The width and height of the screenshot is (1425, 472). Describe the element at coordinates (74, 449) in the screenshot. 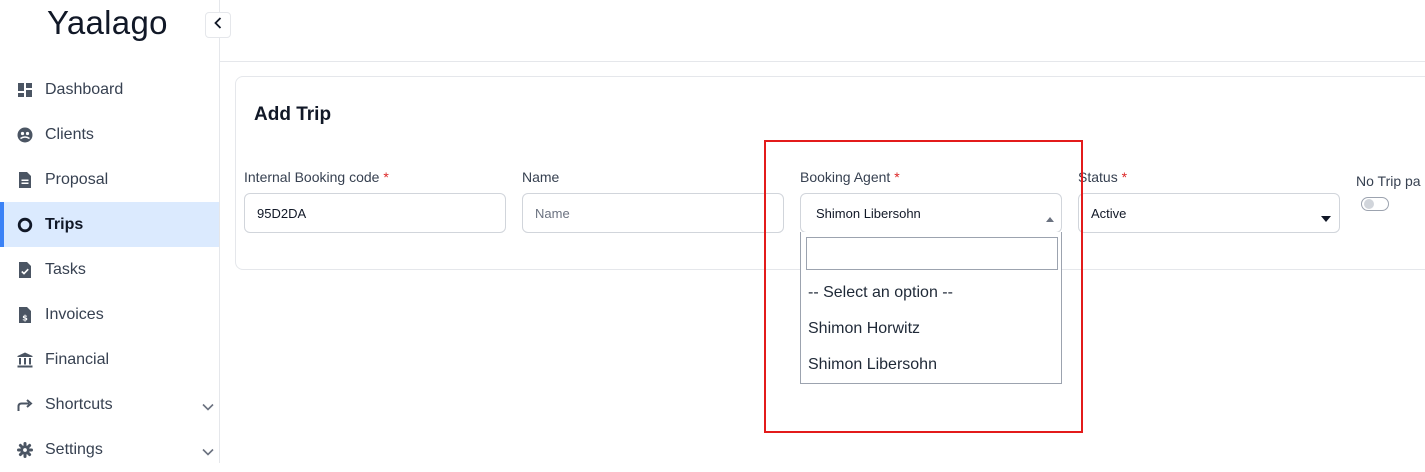

I see `sidebar-item-label: Settings` at that location.